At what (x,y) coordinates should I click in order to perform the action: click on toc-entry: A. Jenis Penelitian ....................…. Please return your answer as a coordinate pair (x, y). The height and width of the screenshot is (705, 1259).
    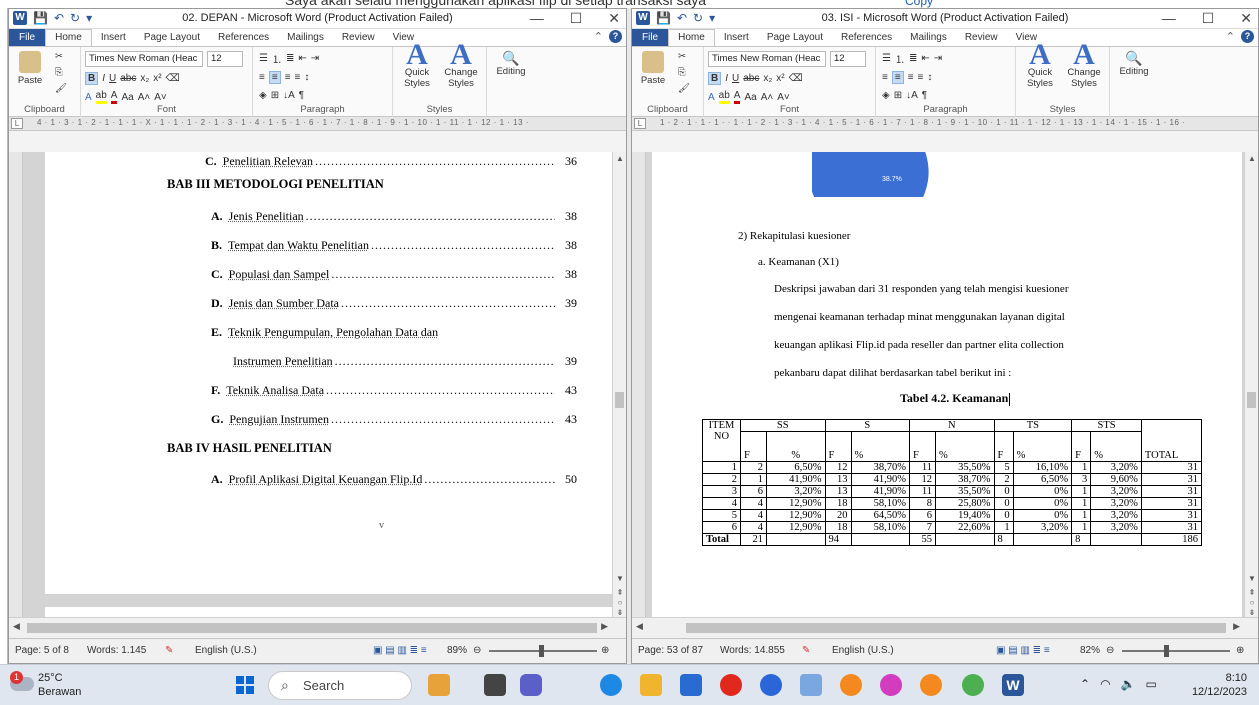
    Looking at the image, I should click on (394, 216).